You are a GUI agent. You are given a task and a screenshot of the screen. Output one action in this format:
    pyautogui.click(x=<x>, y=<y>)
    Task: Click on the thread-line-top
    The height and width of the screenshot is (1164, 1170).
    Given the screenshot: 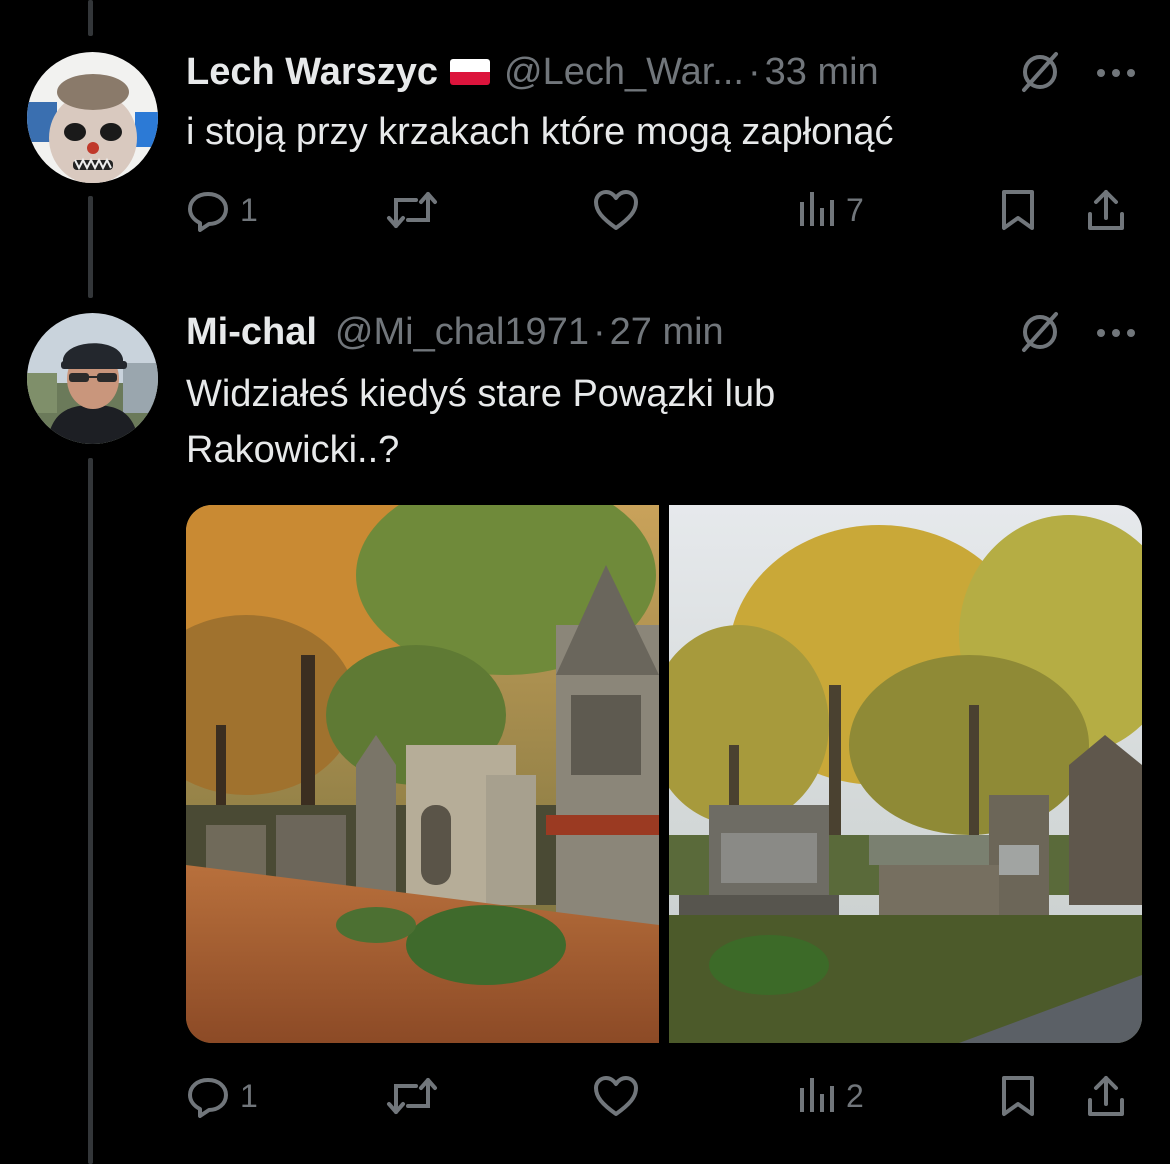 What is the action you would take?
    pyautogui.click(x=90, y=18)
    